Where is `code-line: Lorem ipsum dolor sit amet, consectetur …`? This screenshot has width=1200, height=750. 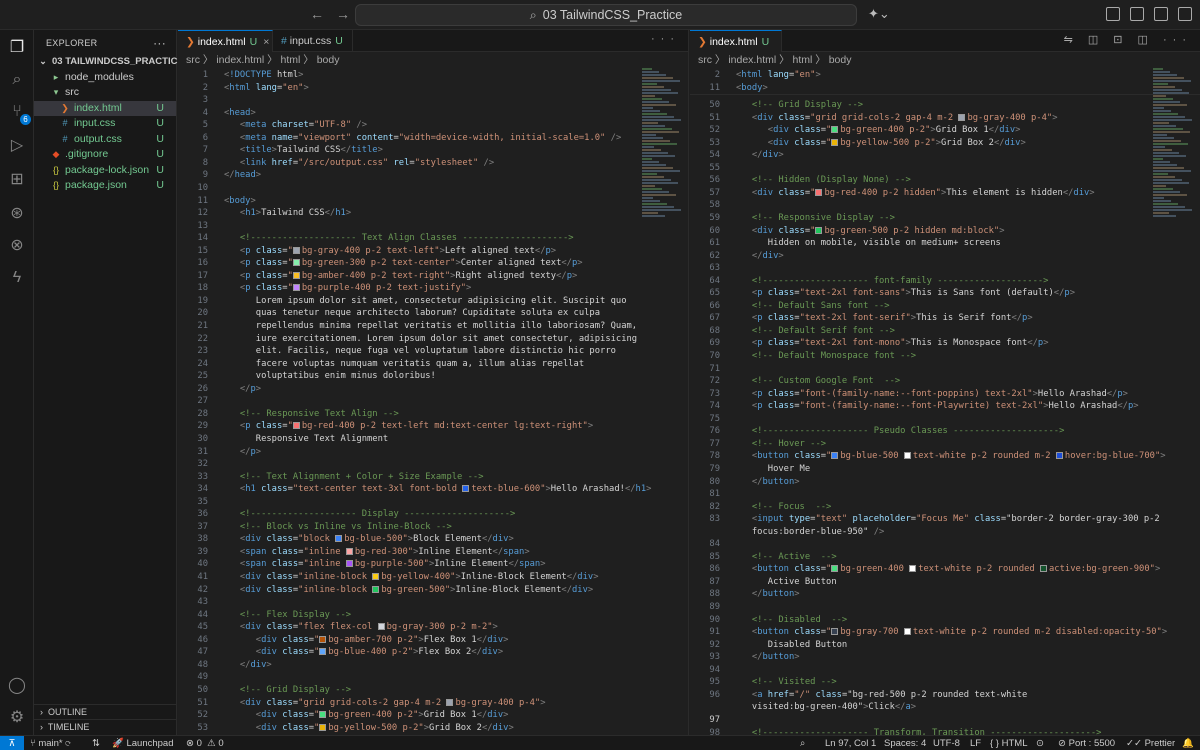
code-line: Lorem ipsum dolor sit amet, consectetur … is located at coordinates (425, 301).